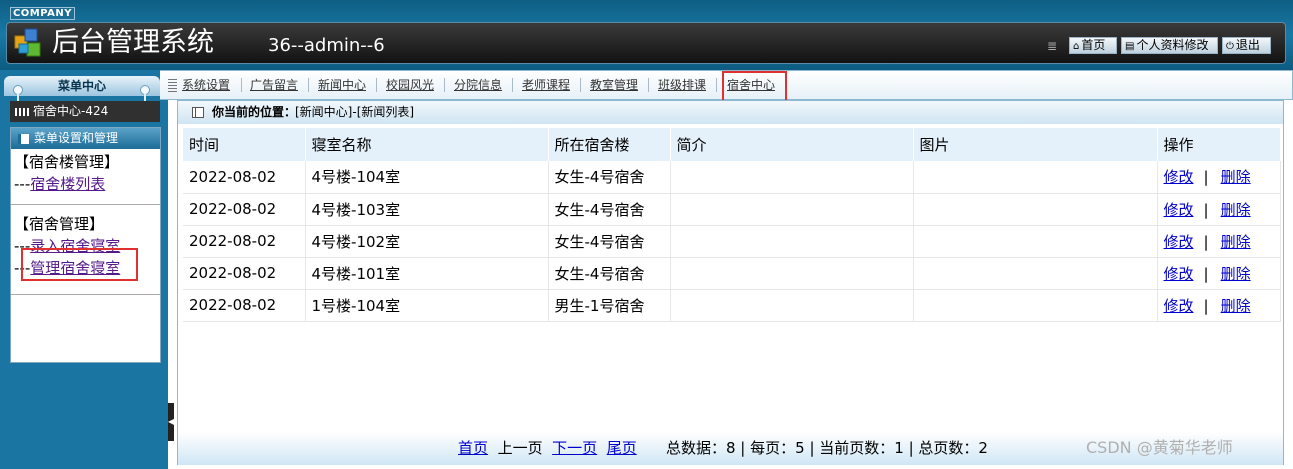 The image size is (1293, 469). What do you see at coordinates (827, 448) in the screenshot?
I see `pagination-stats: 总数据：8 | 每页：5 | 当前页数：1 | 总页数：2` at bounding box center [827, 448].